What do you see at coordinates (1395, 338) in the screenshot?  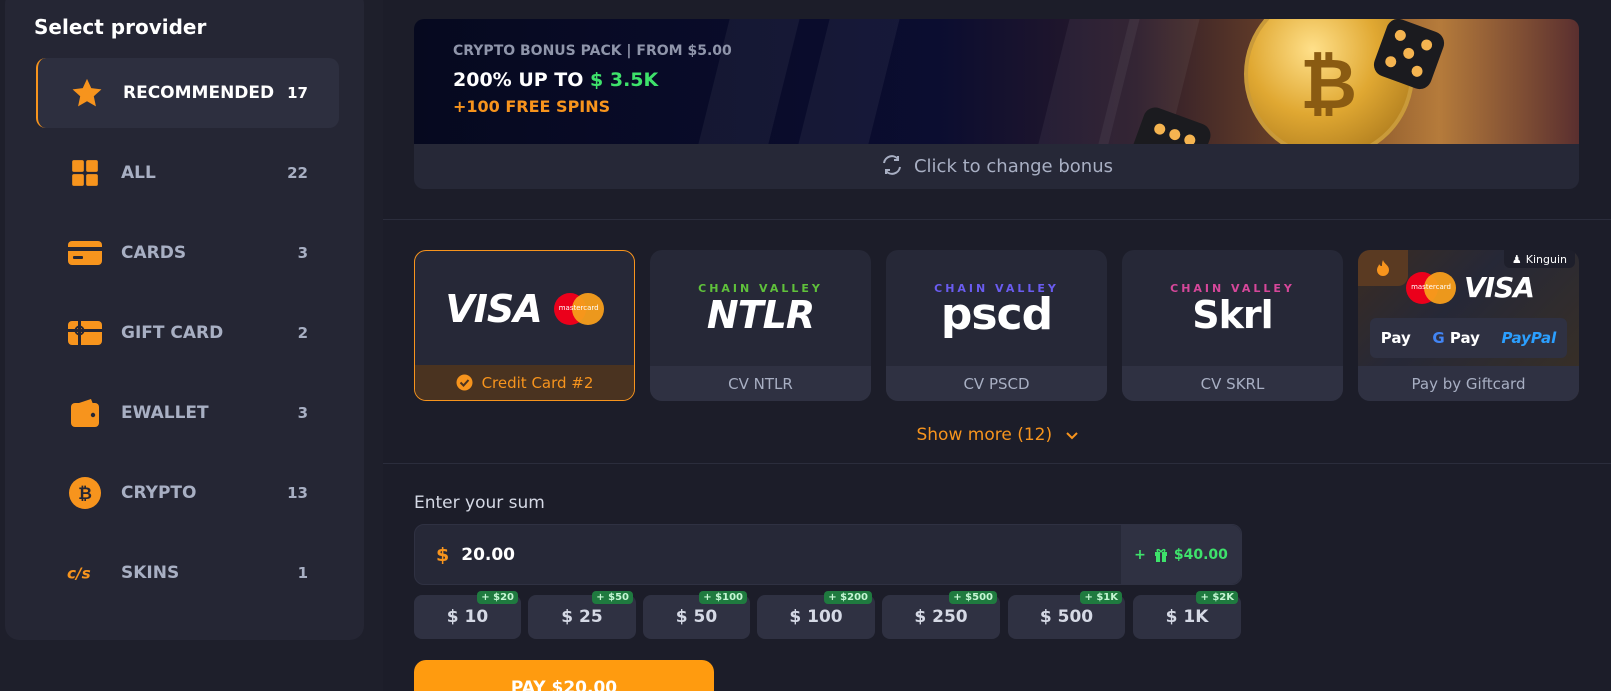 I see `apple-pay-logo: Pay` at bounding box center [1395, 338].